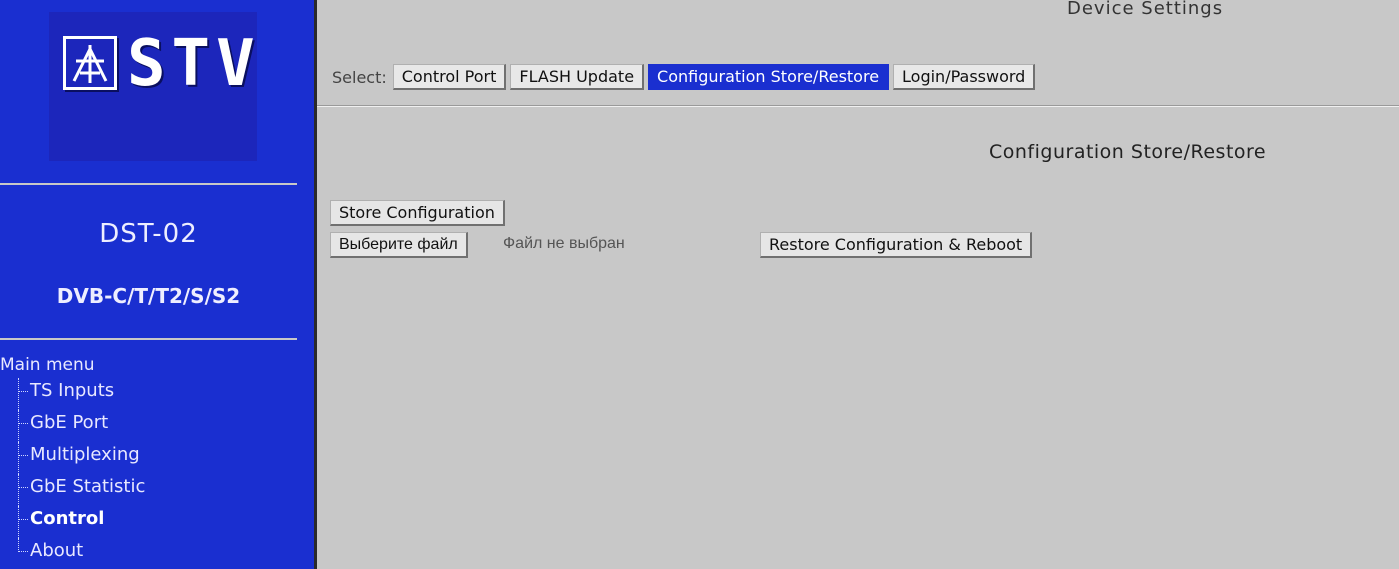 The height and width of the screenshot is (569, 1399). I want to click on device-standard: DVB-C/T/T2/S/S2, so click(148, 296).